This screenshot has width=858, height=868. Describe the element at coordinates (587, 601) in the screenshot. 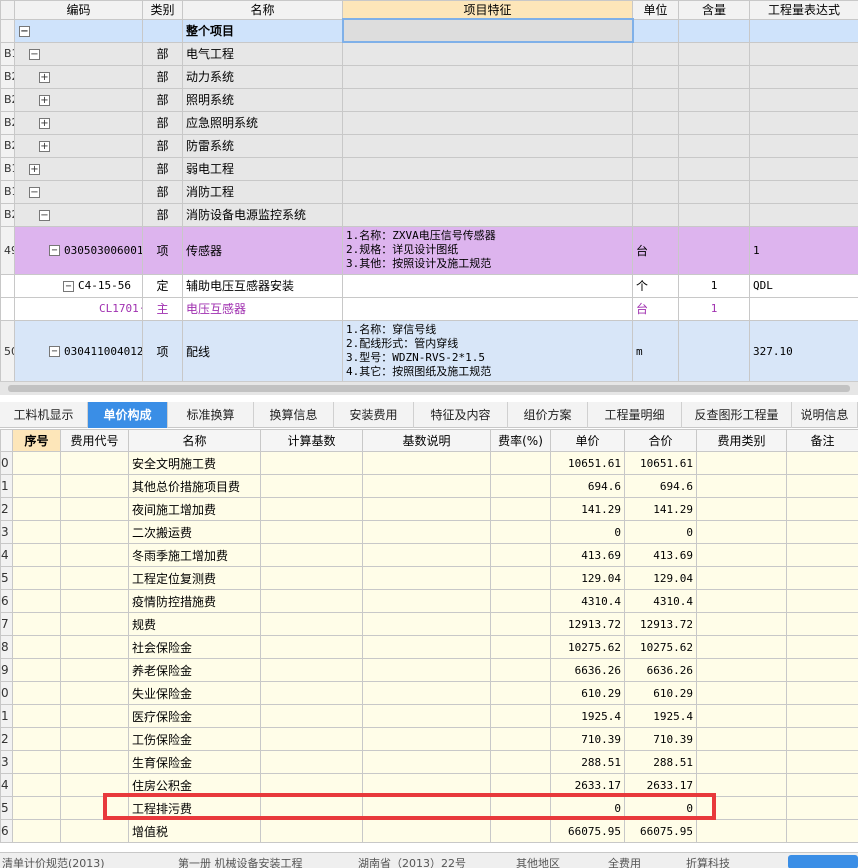

I see `unit-price-cell: 4310.4` at that location.